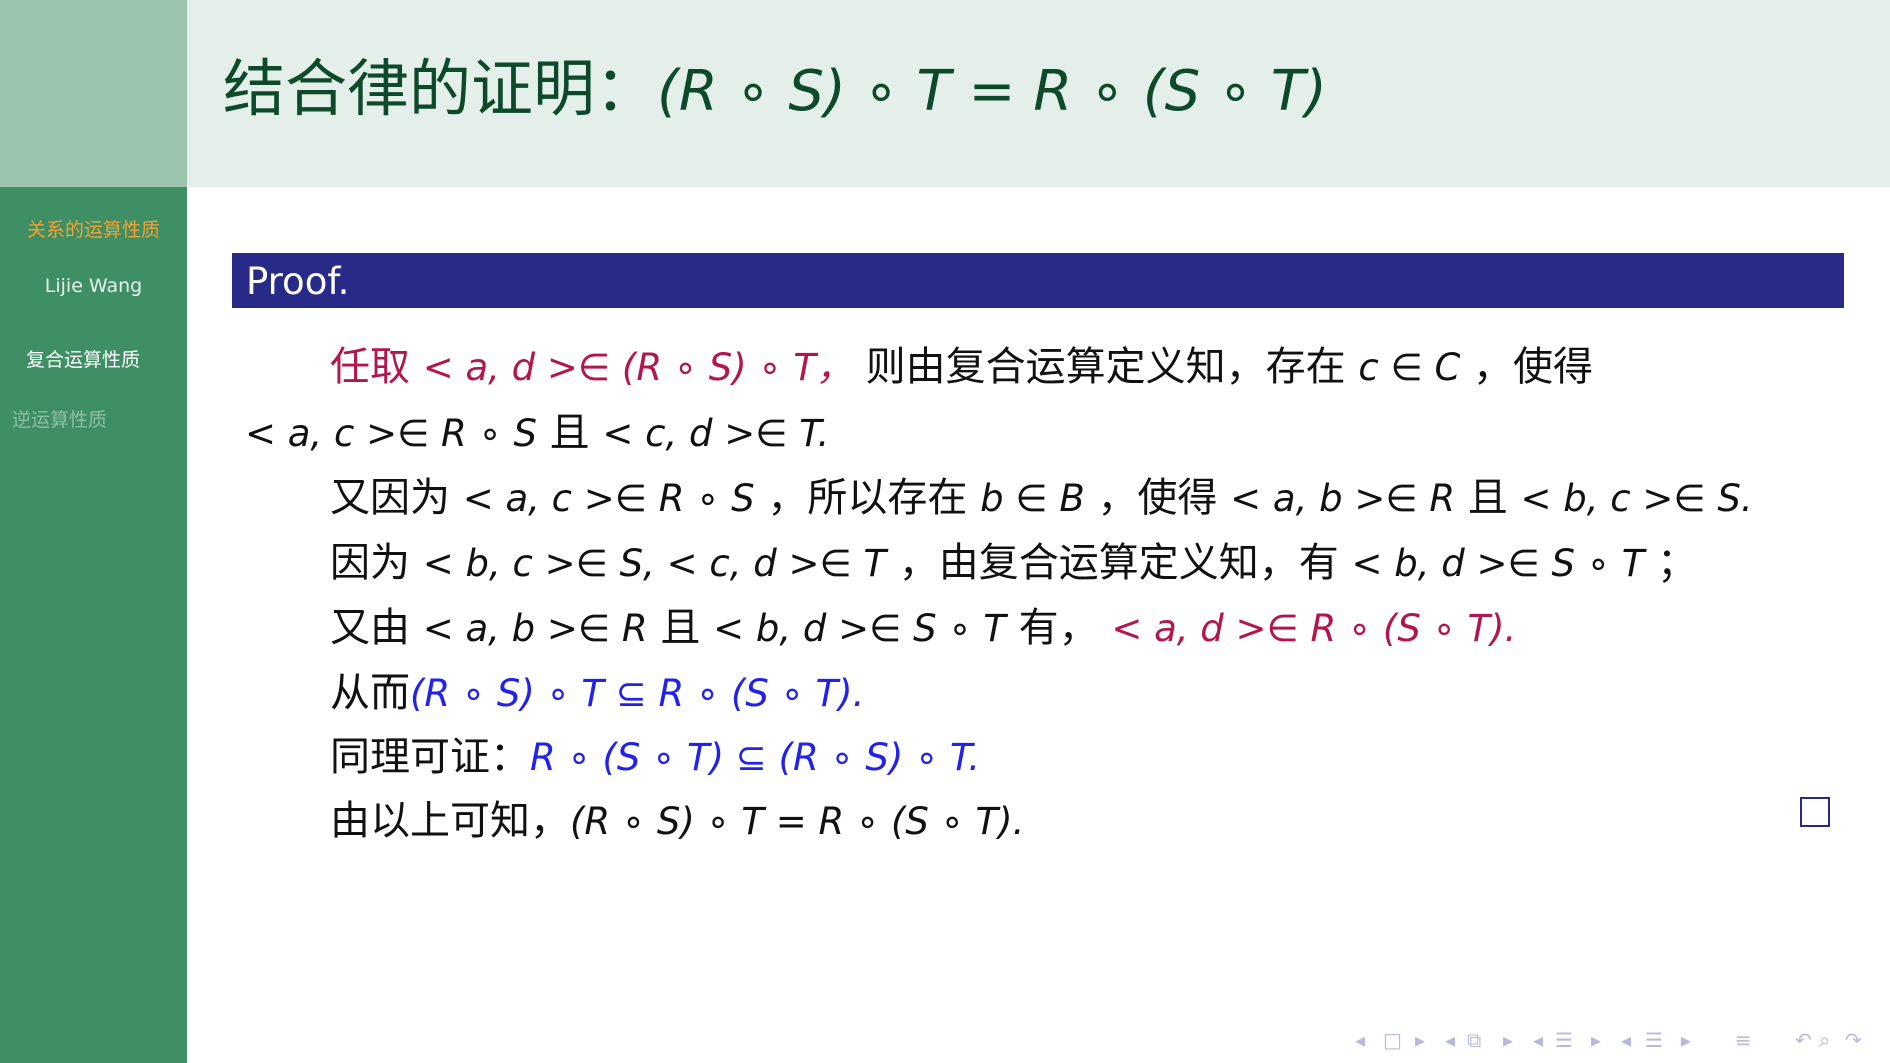 The image size is (1890, 1063). I want to click on nav-prev-frame-icon: ◂, so click(1360, 1040).